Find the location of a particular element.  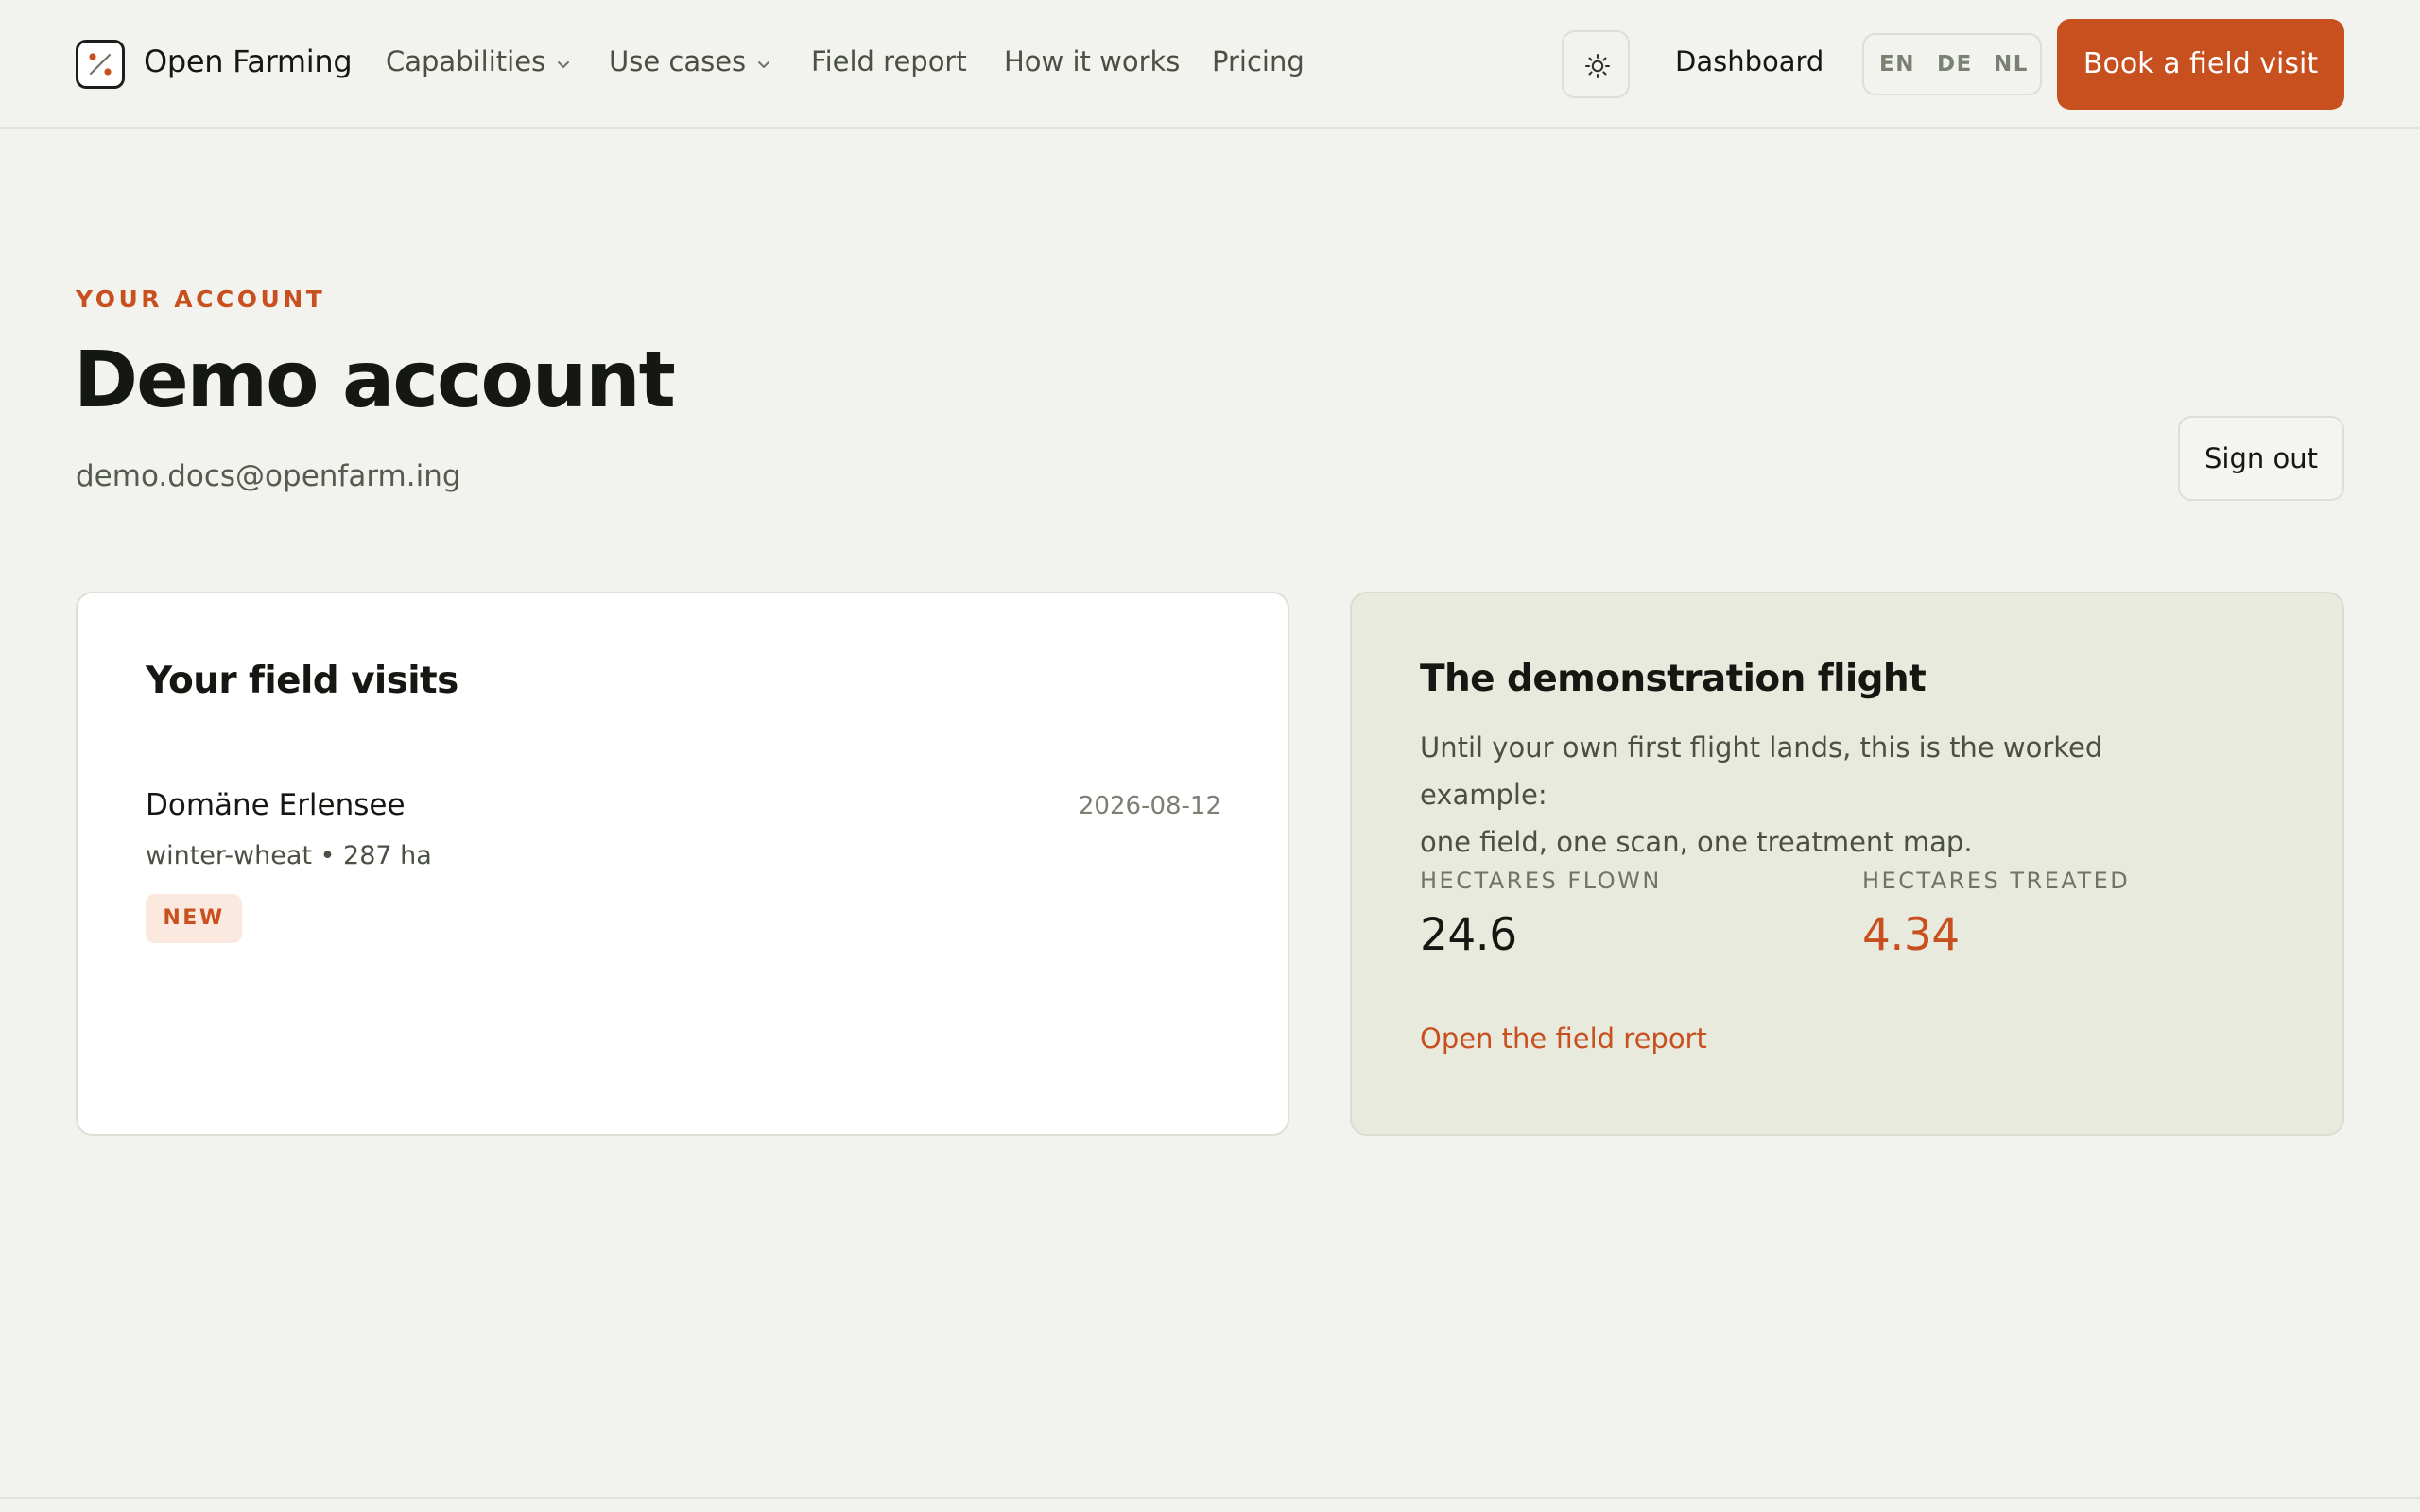

brand-name: Open Farming is located at coordinates (249, 61).